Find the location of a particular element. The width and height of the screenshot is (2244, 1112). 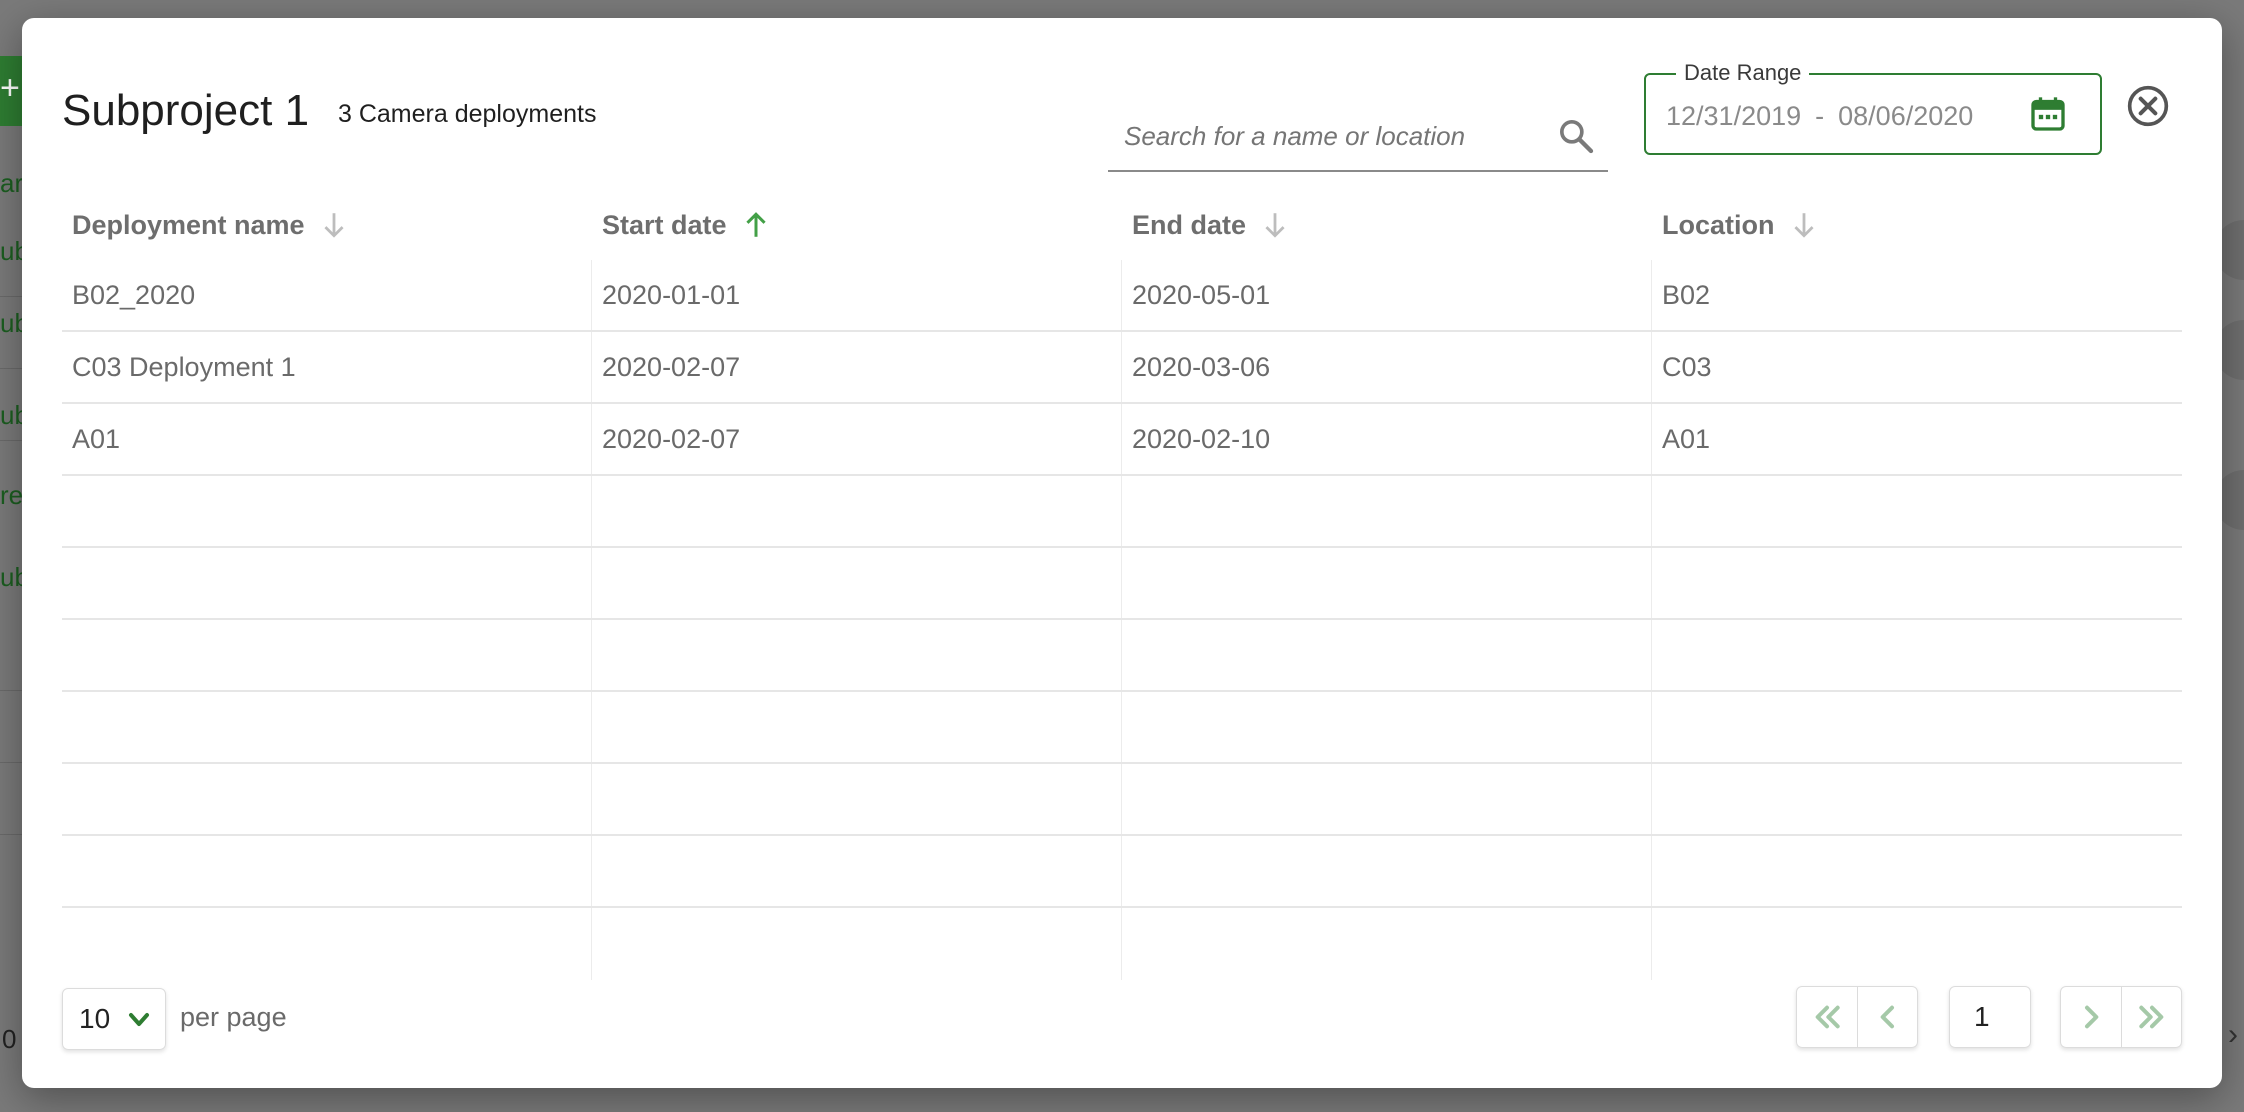

background-add-button: + is located at coordinates (11, 91).